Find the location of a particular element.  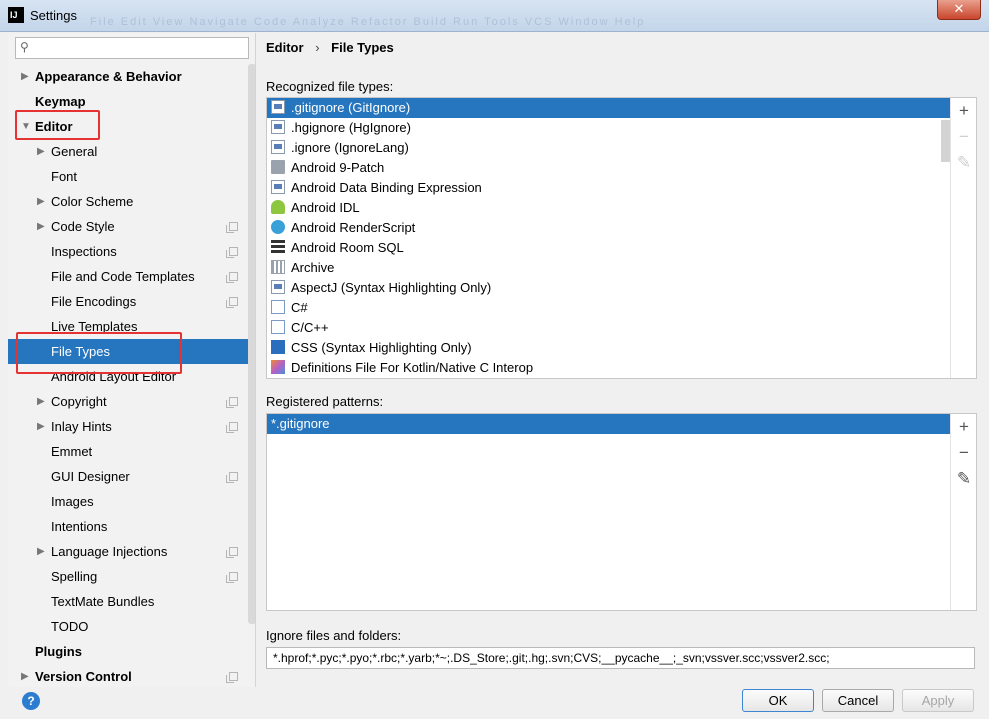

file-type-label: CSS (Syntax Highlighting Only) is located at coordinates (381, 347).